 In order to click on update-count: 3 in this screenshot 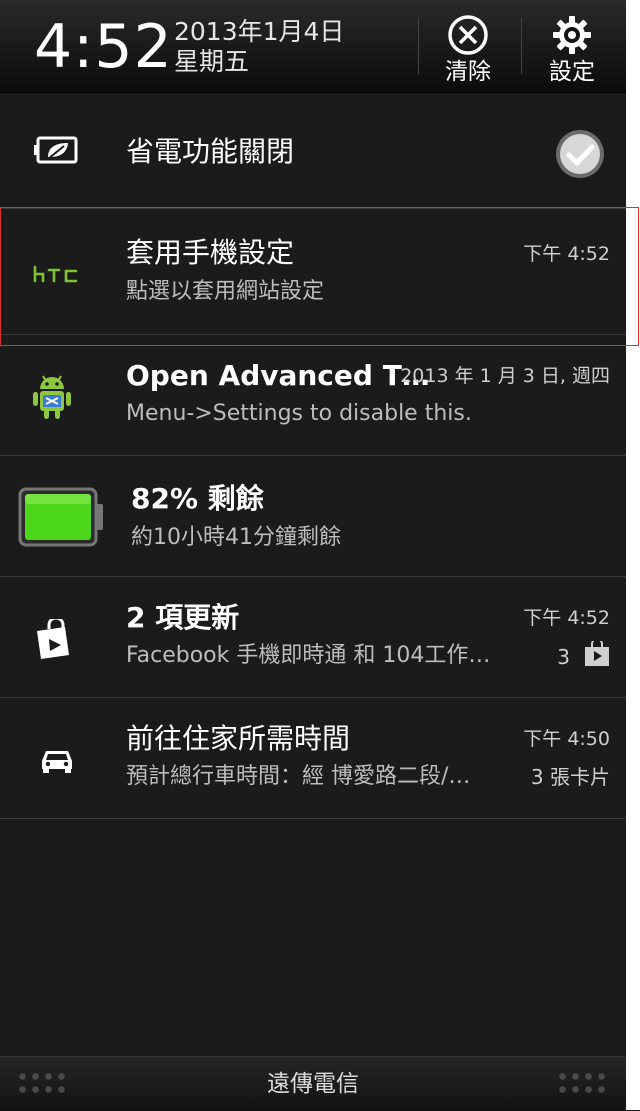, I will do `click(563, 657)`.